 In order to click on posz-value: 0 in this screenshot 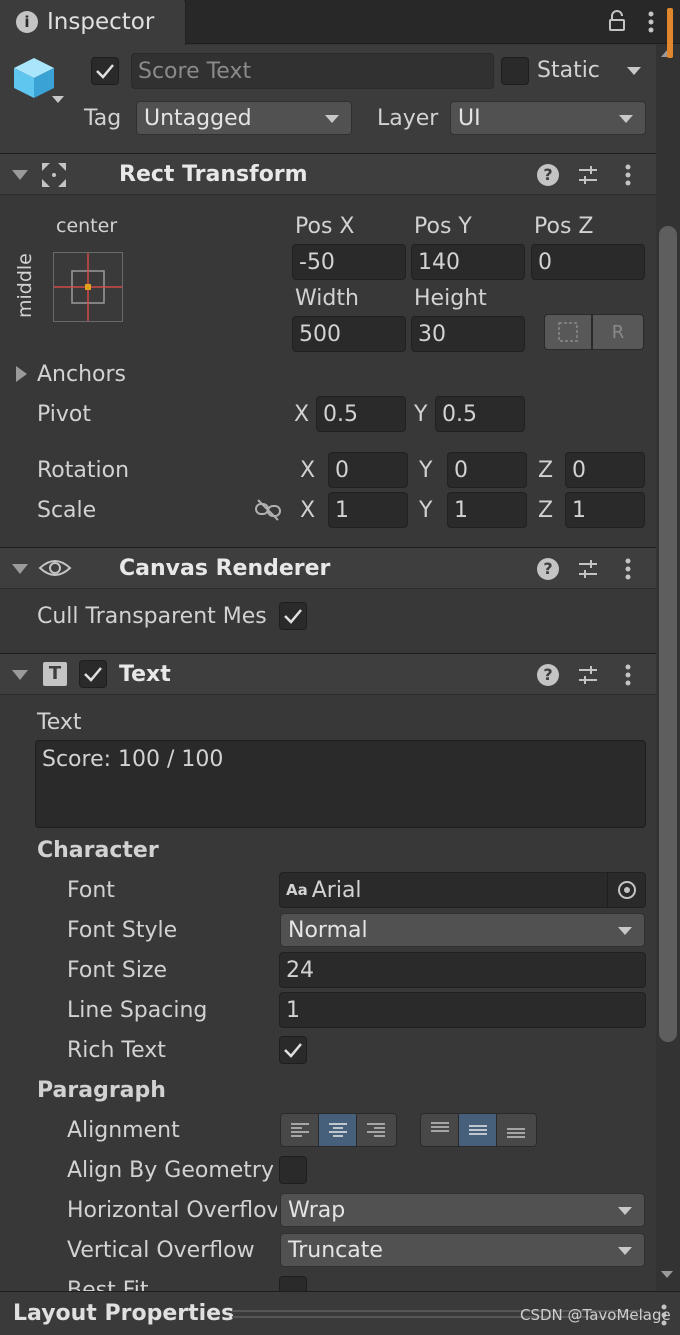, I will do `click(545, 262)`.